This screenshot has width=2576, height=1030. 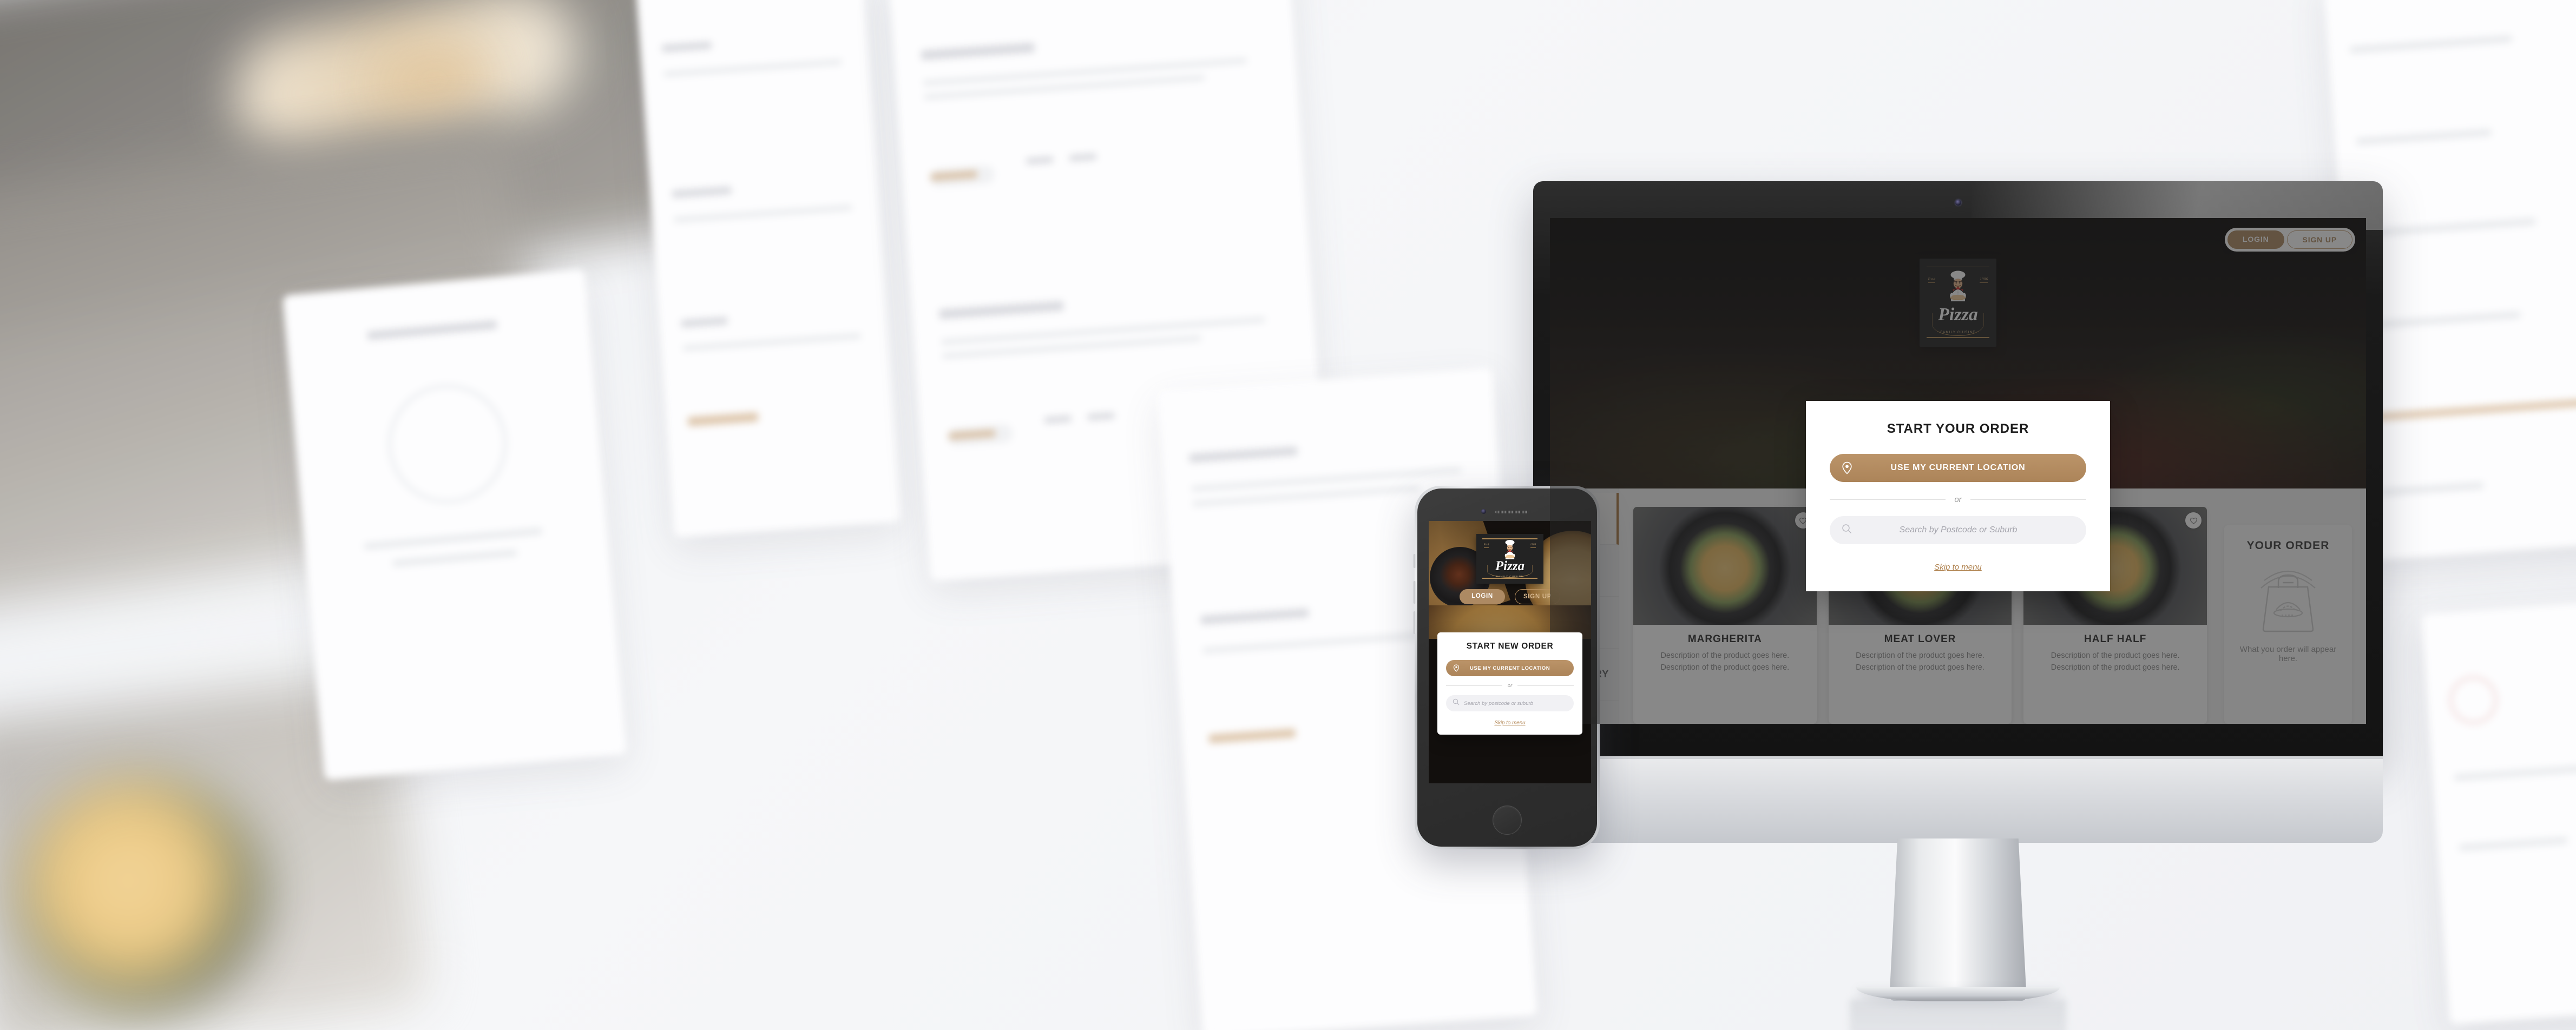 I want to click on postcode-search-input: Search by postcode or suburb, so click(x=1510, y=703).